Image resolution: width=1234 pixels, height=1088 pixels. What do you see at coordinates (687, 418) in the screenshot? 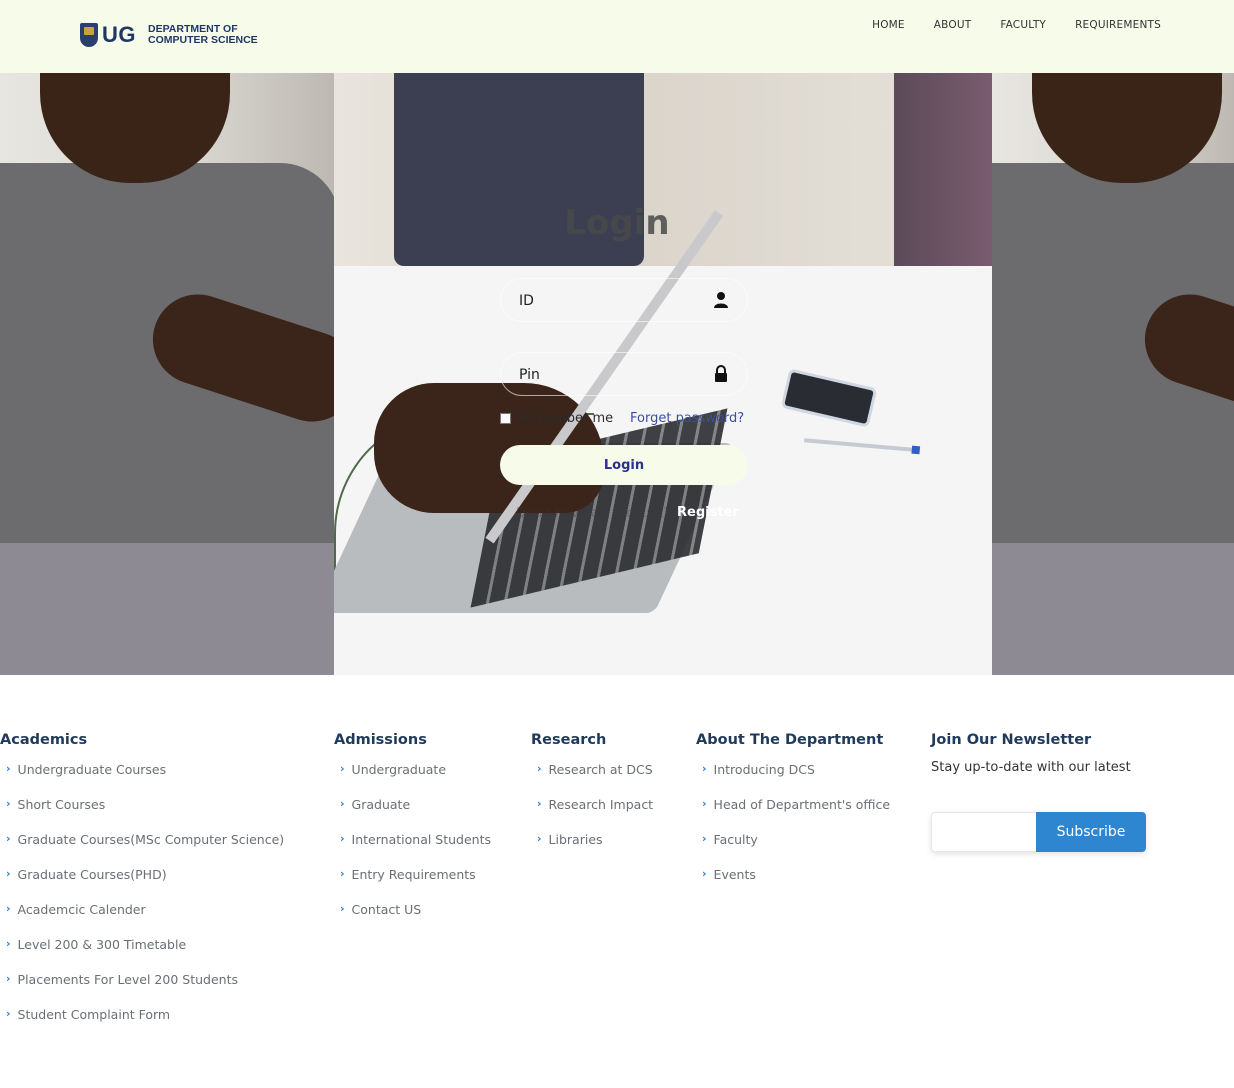
I see `forgot-password-link: Forget password?` at bounding box center [687, 418].